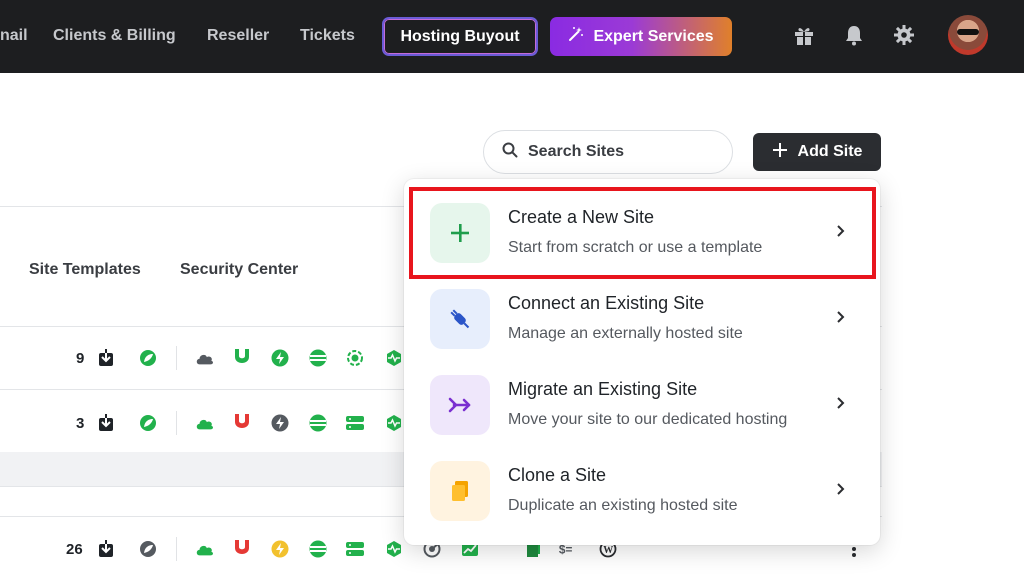 The width and height of the screenshot is (1024, 581). I want to click on gift-icon, so click(805, 36).